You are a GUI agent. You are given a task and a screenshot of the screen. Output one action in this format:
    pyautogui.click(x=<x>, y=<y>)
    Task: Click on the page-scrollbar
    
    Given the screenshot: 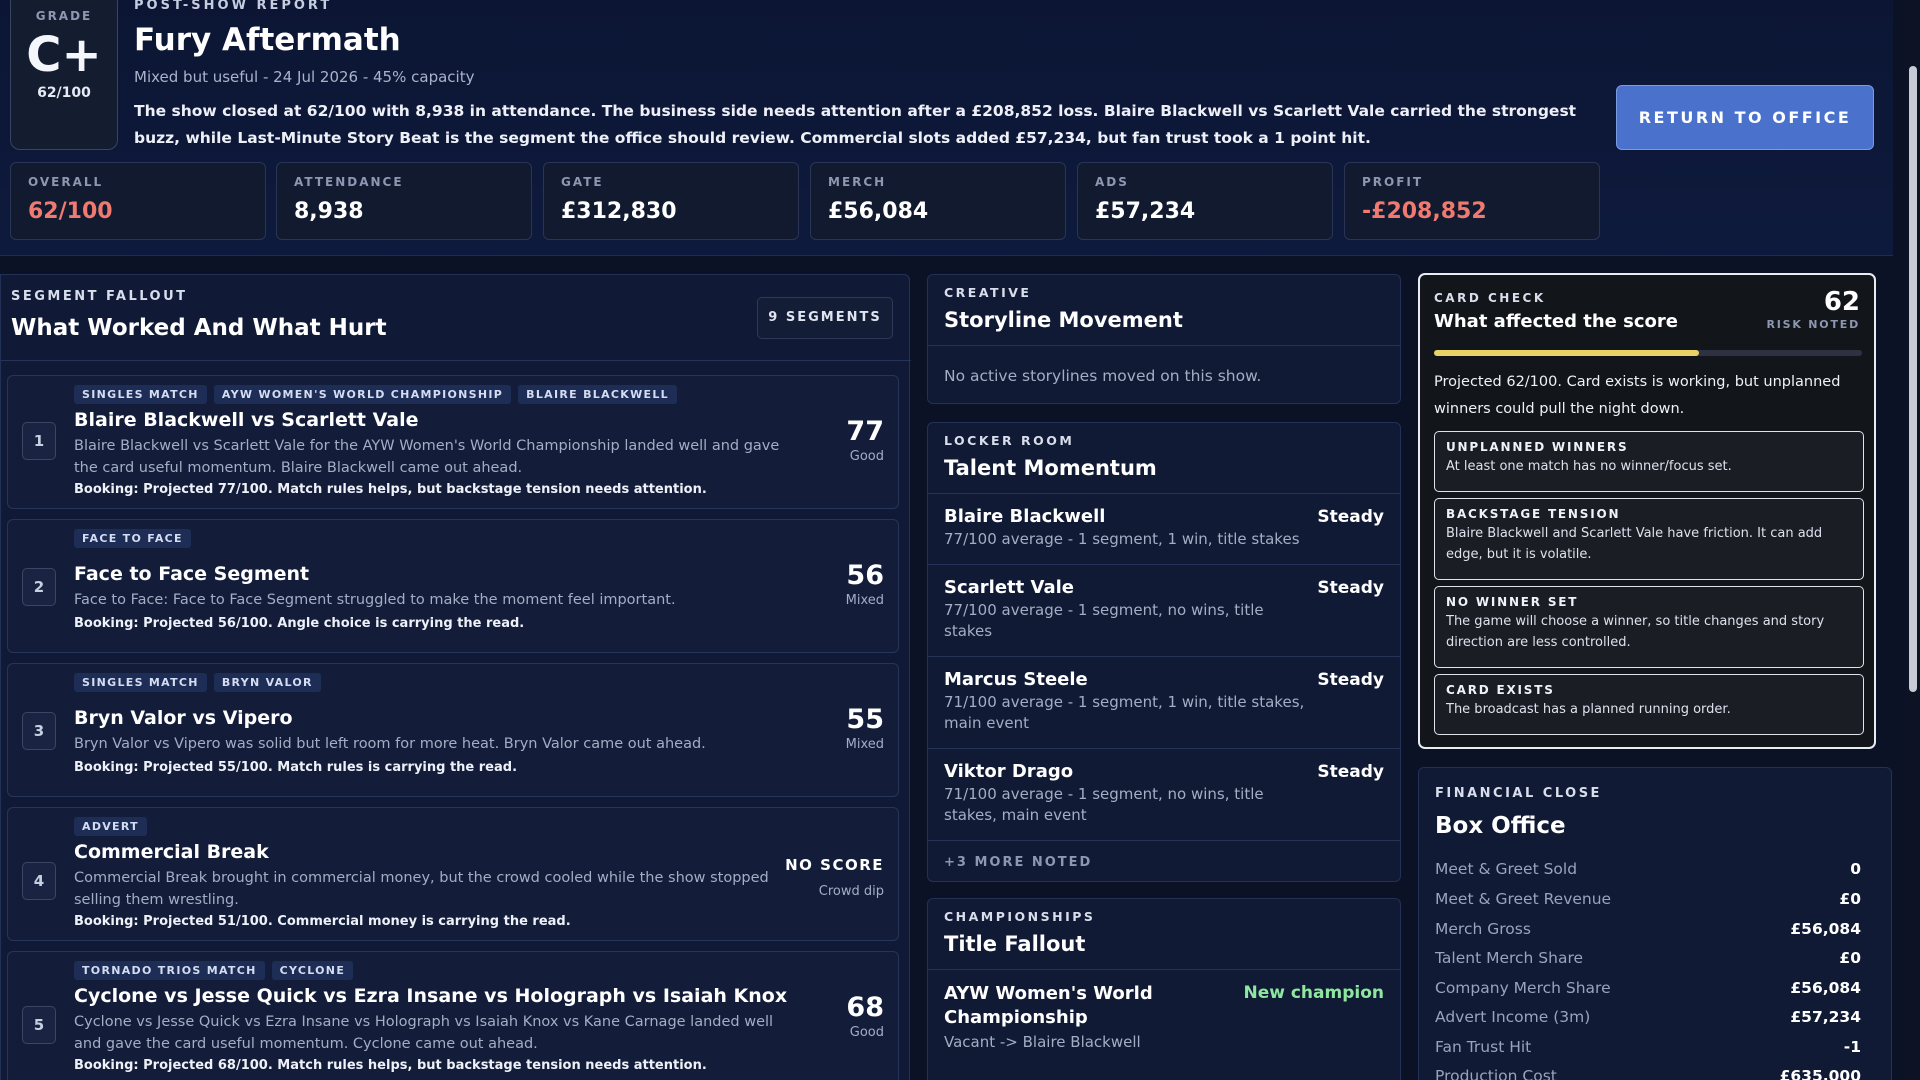 What is the action you would take?
    pyautogui.click(x=1912, y=540)
    